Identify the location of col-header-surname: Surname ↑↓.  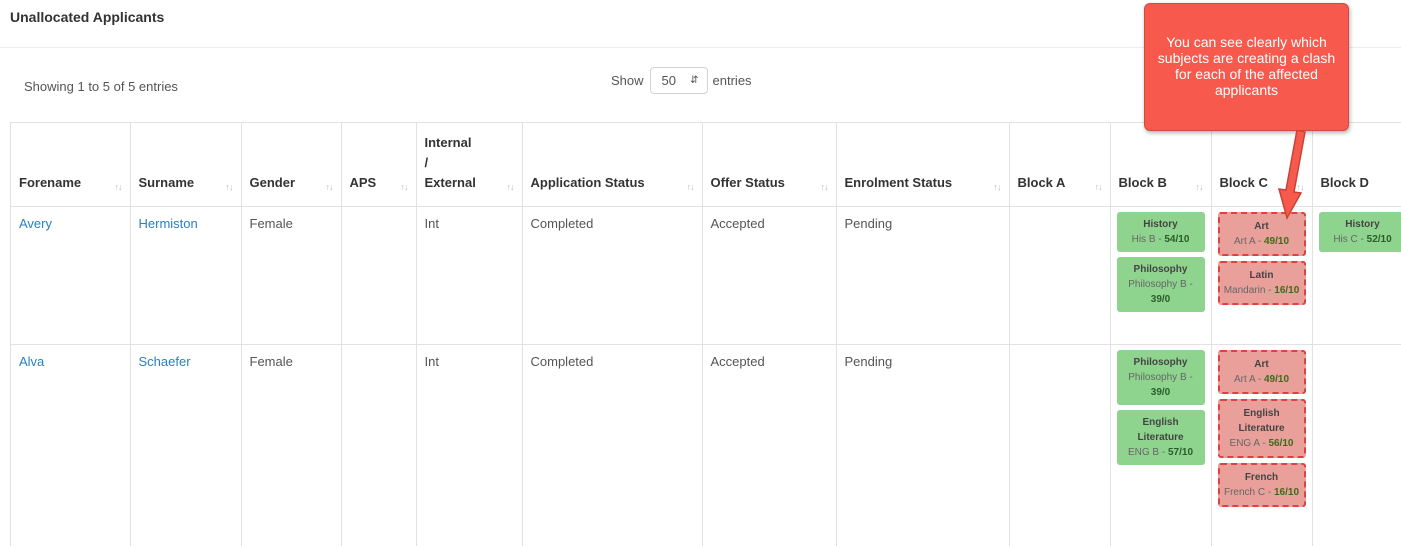
(186, 165).